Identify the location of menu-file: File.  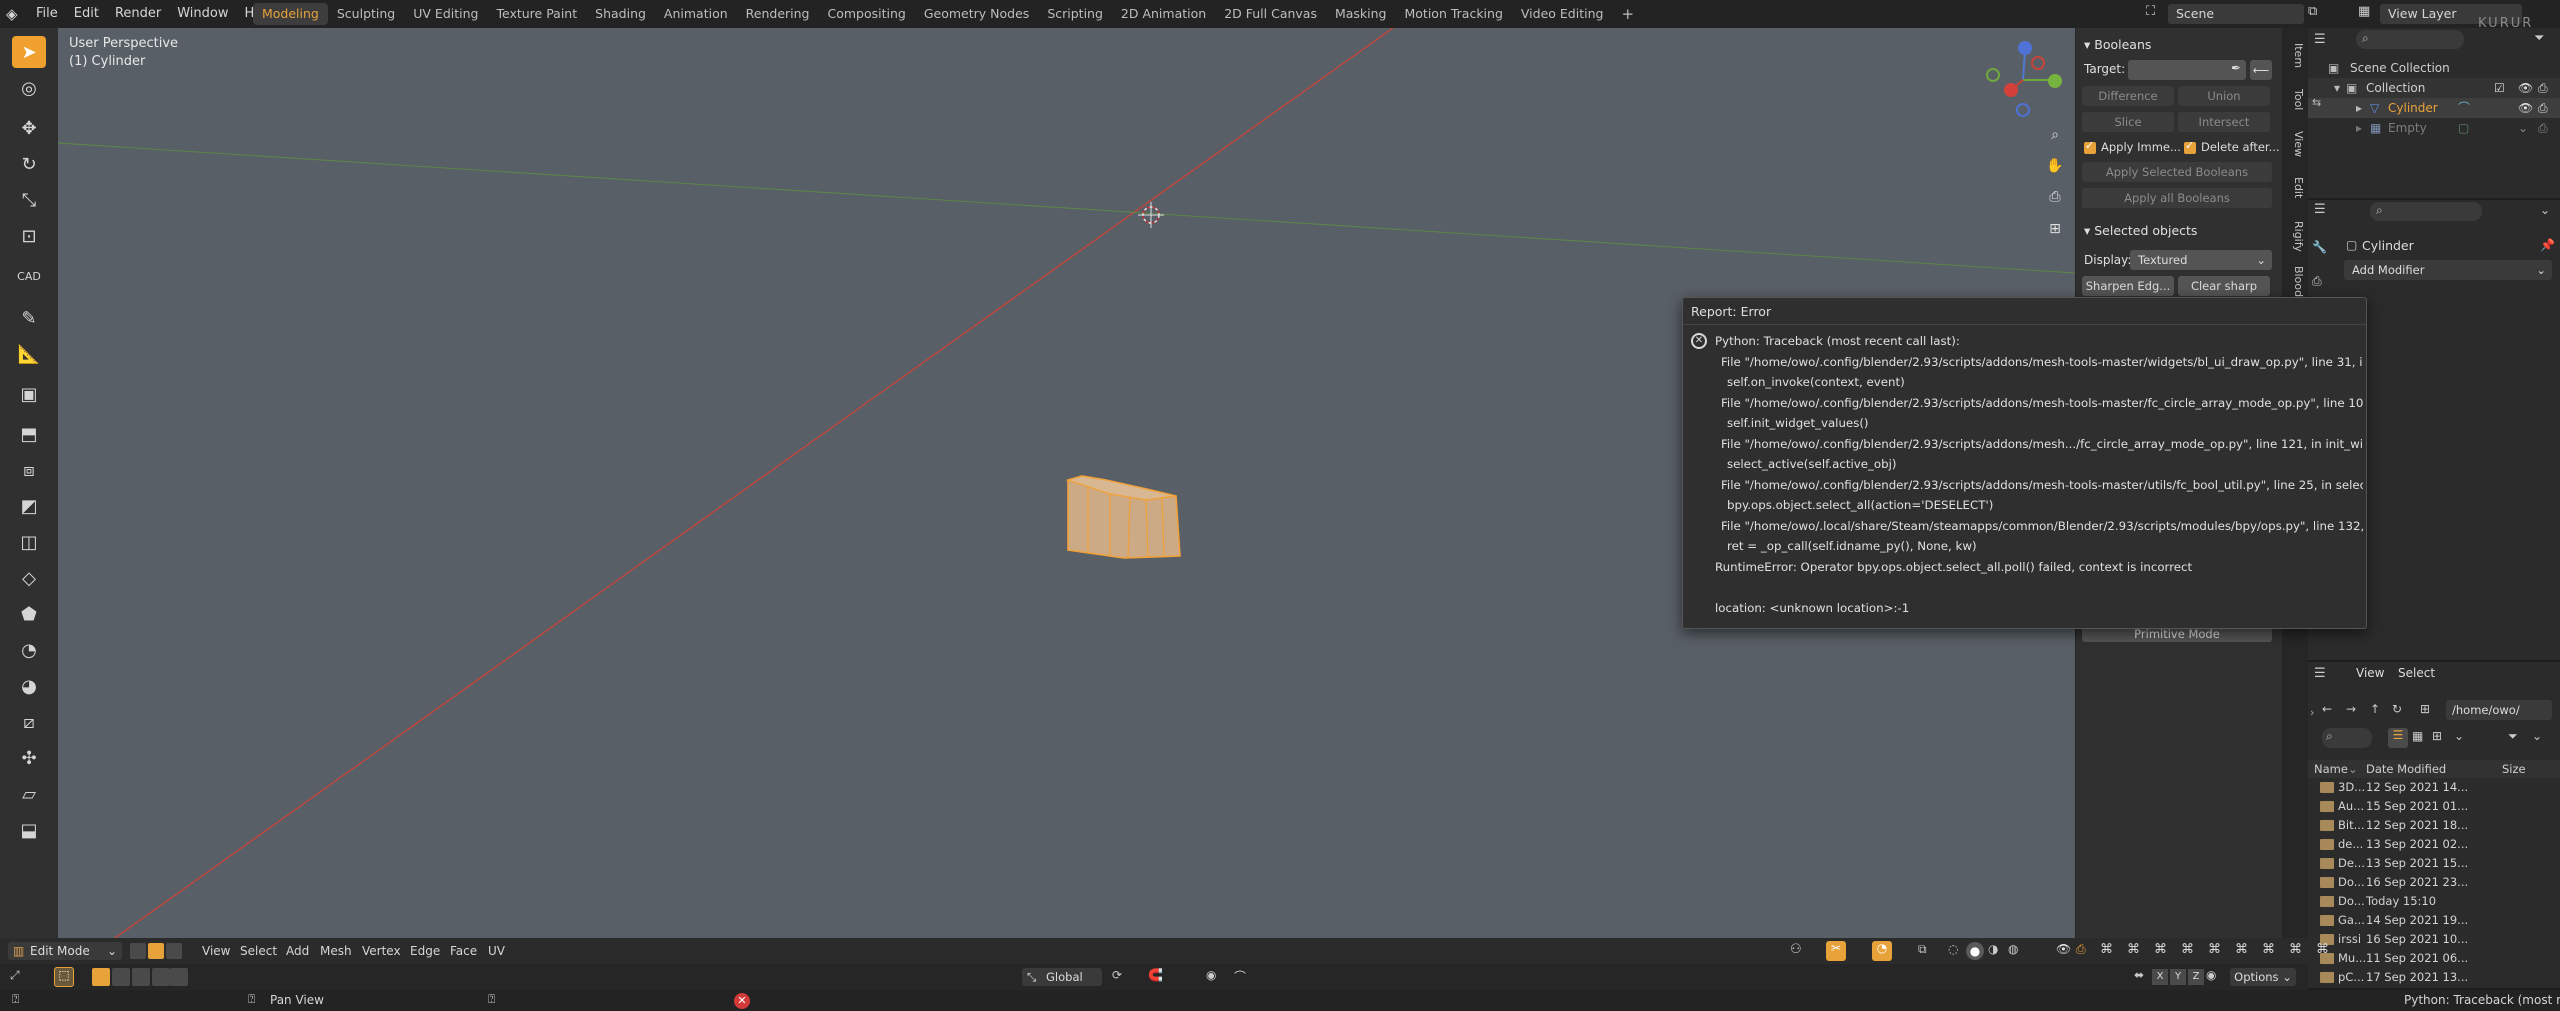
(47, 14).